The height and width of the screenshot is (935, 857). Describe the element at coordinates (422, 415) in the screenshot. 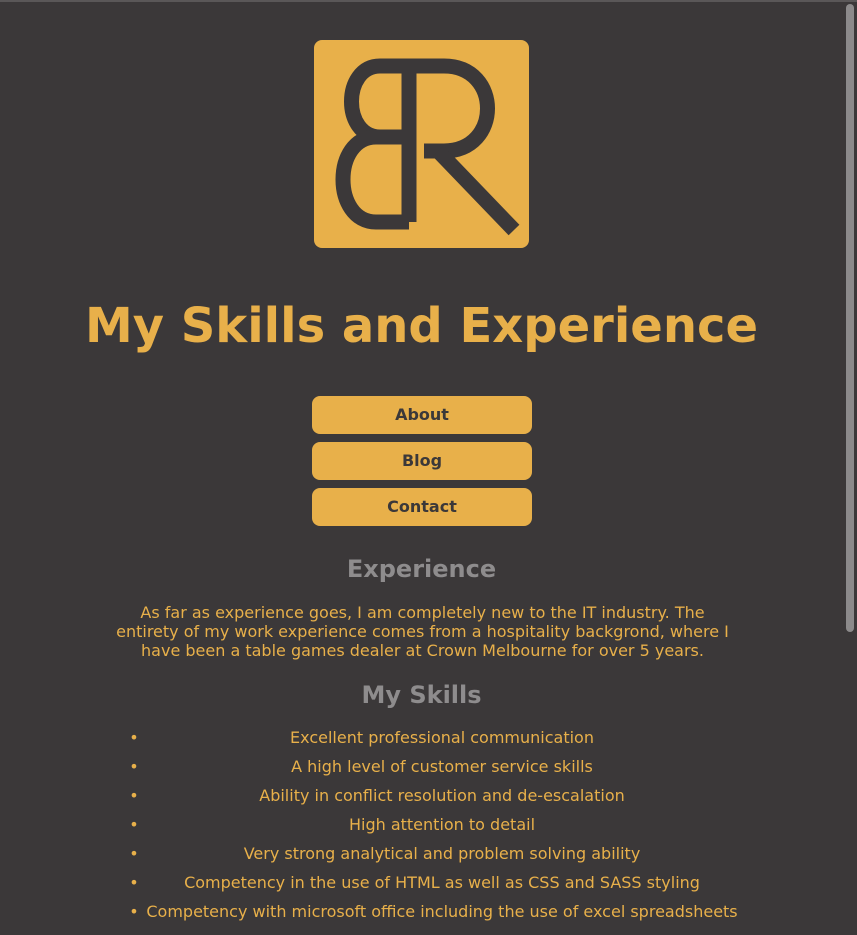

I see `nav-about-button: About` at that location.